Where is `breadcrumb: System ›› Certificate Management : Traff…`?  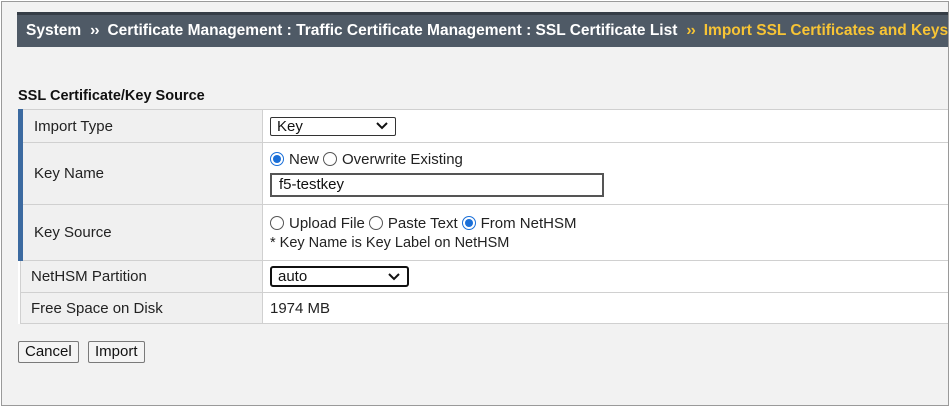 breadcrumb: System ›› Certificate Management : Traff… is located at coordinates (483, 29).